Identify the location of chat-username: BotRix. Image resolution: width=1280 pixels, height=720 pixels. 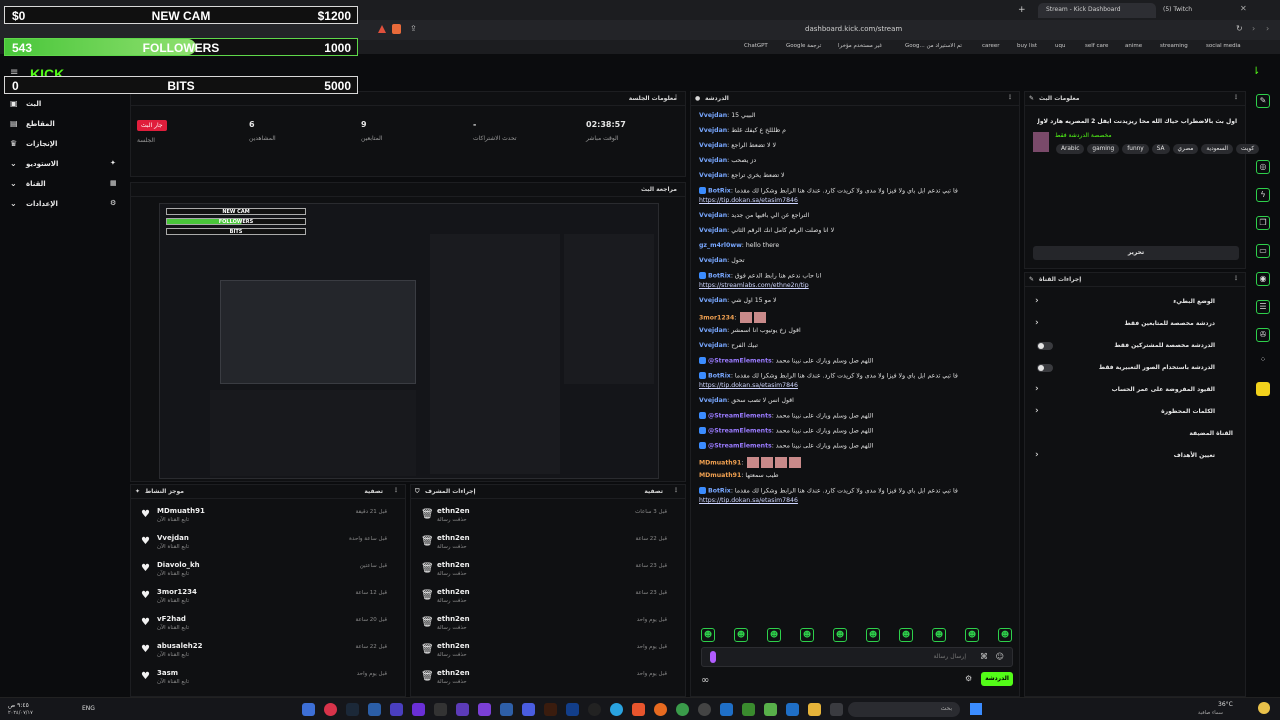
(719, 376).